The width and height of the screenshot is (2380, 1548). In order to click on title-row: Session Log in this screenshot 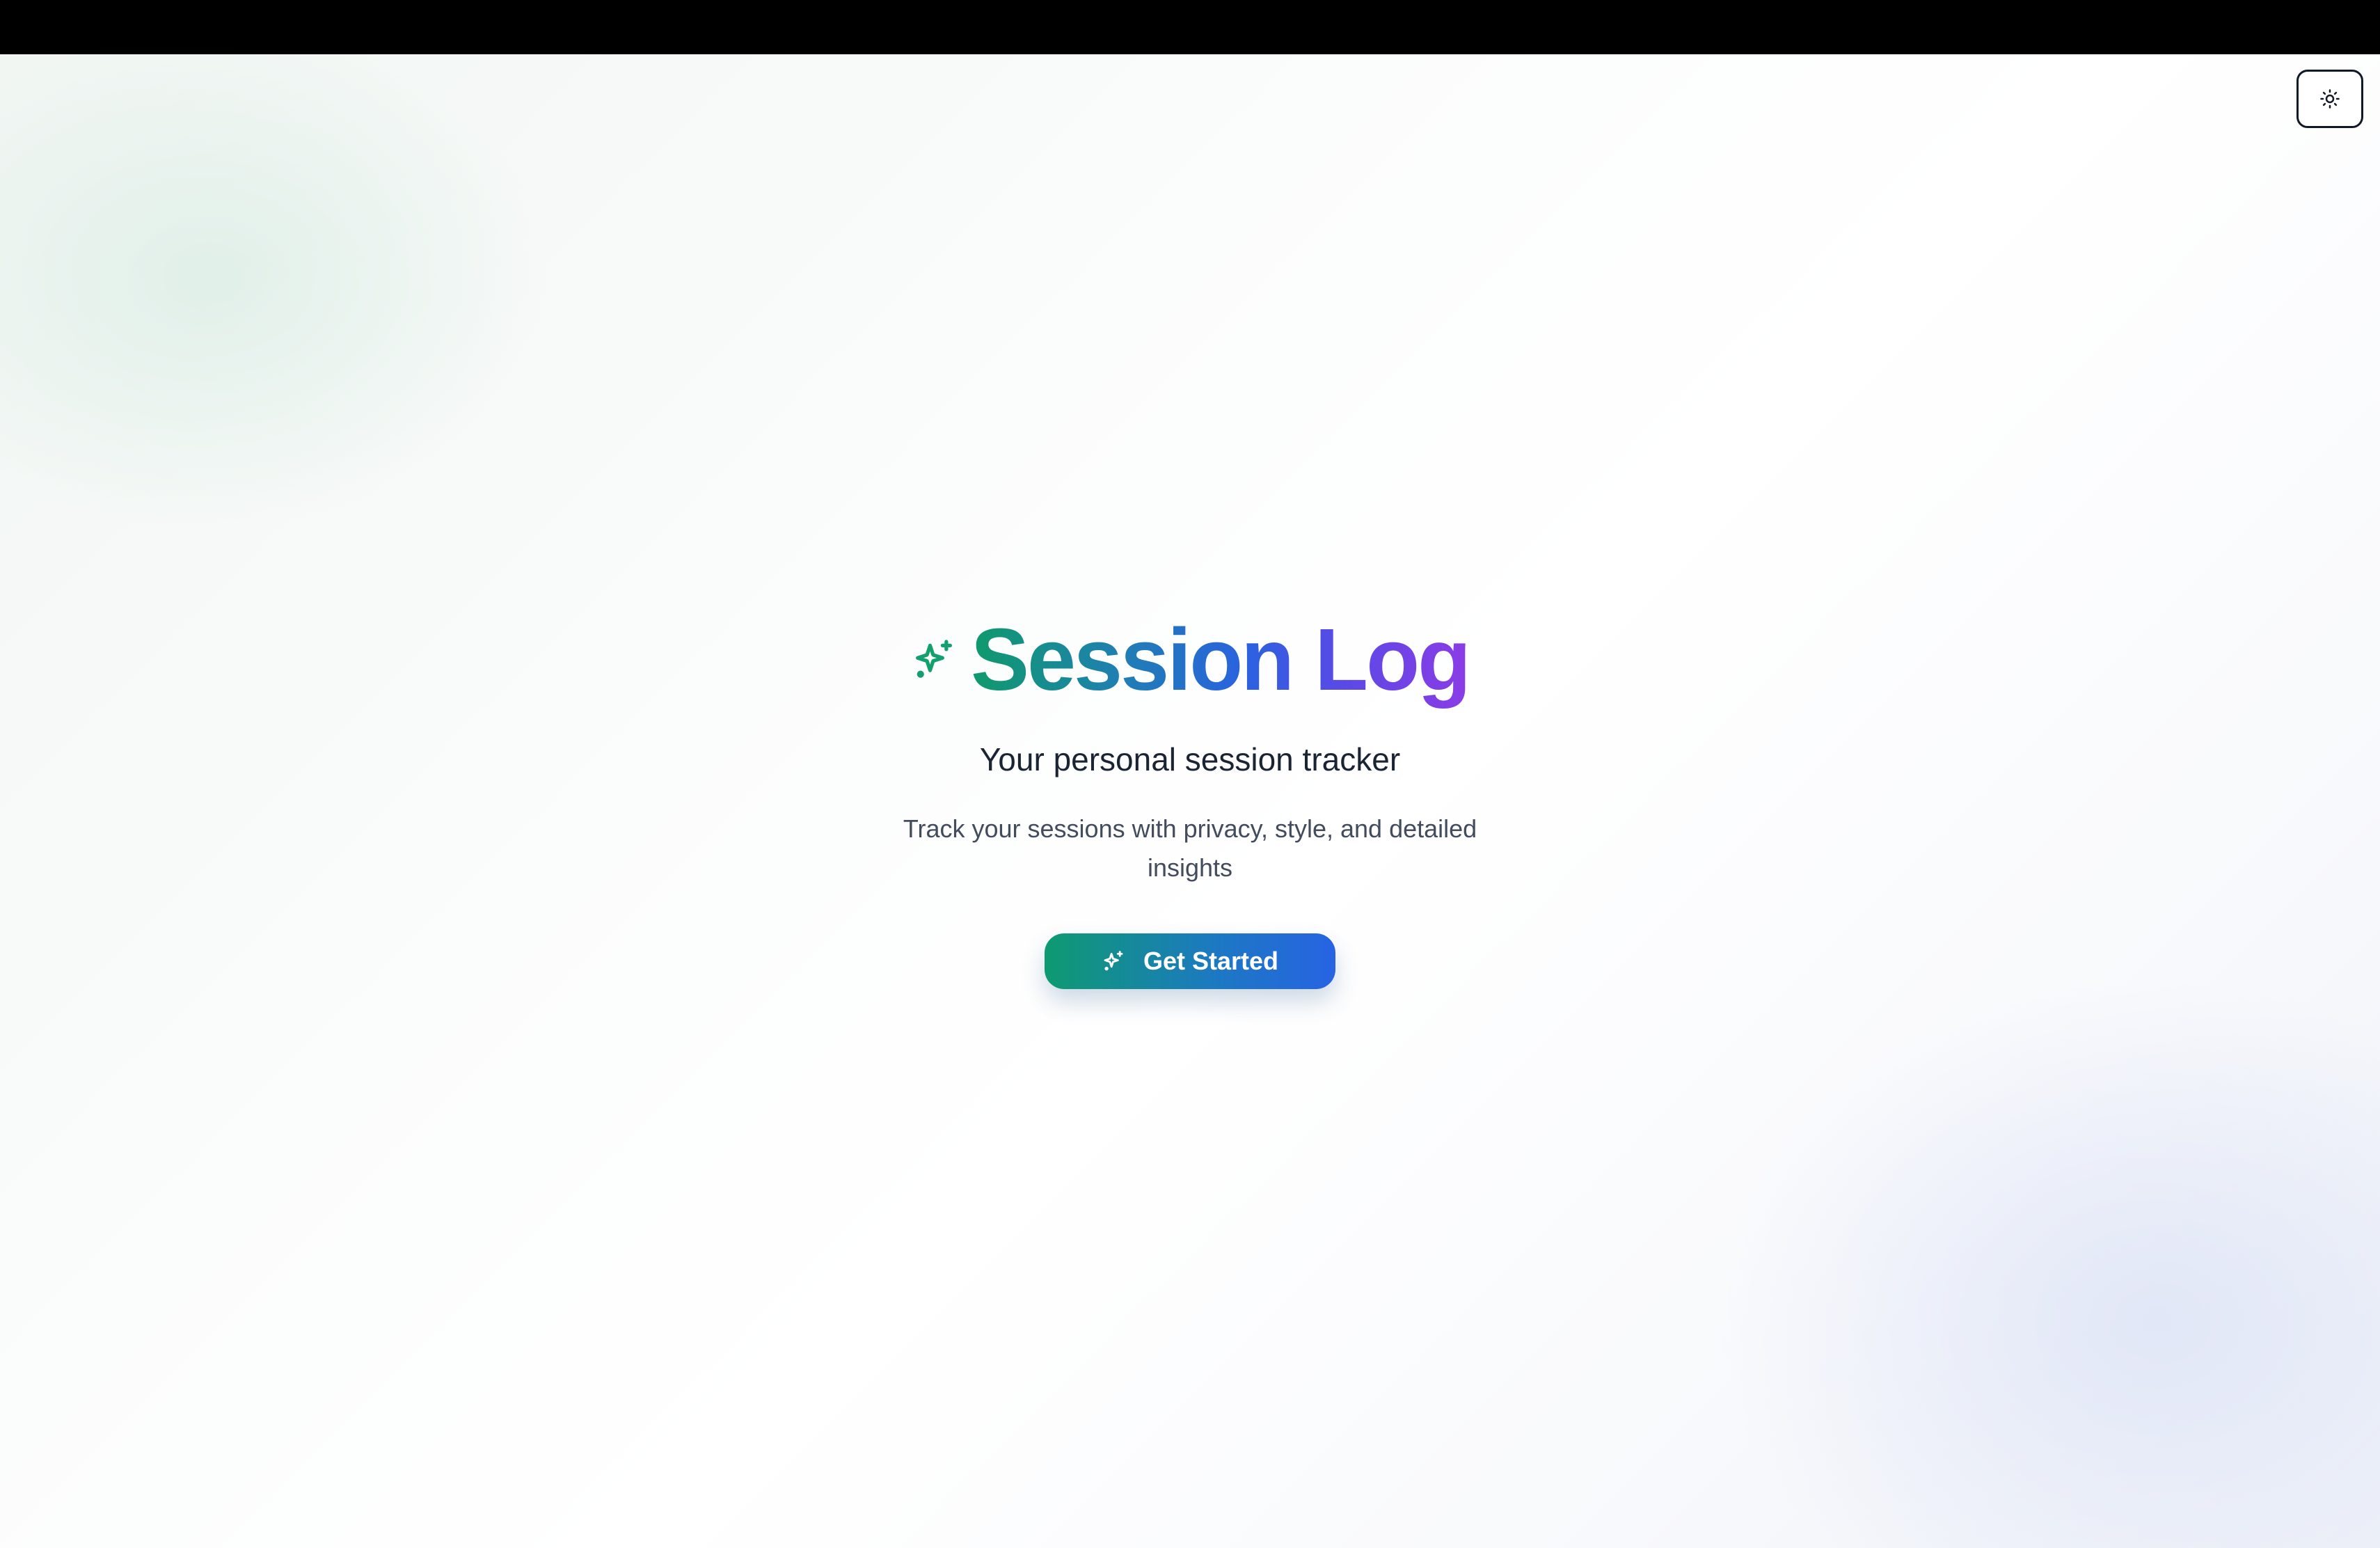, I will do `click(1191, 660)`.